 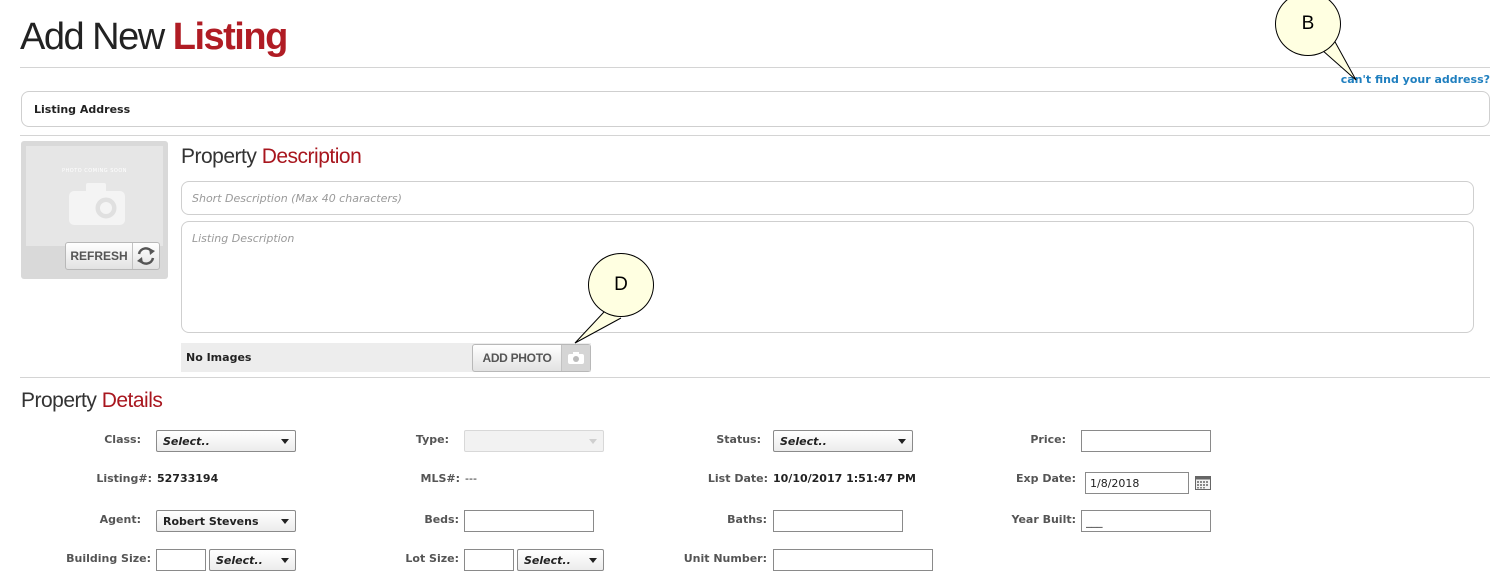 What do you see at coordinates (471, 478) in the screenshot?
I see `mls-number-value: ---` at bounding box center [471, 478].